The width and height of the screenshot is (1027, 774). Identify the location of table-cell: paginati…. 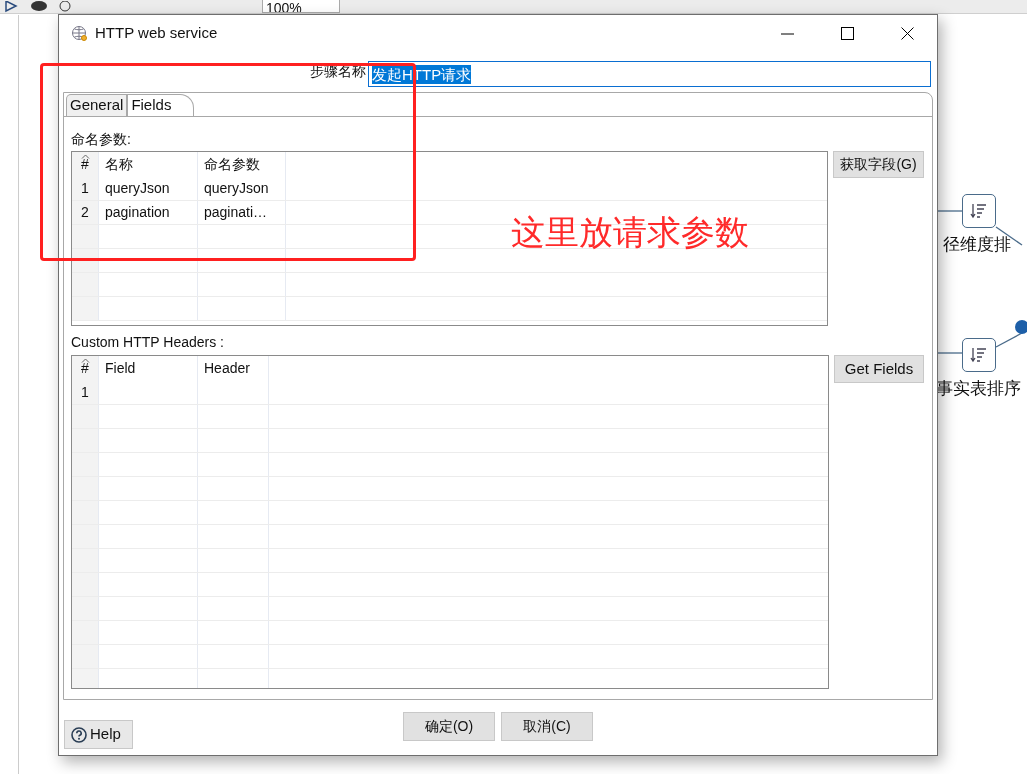
(242, 212).